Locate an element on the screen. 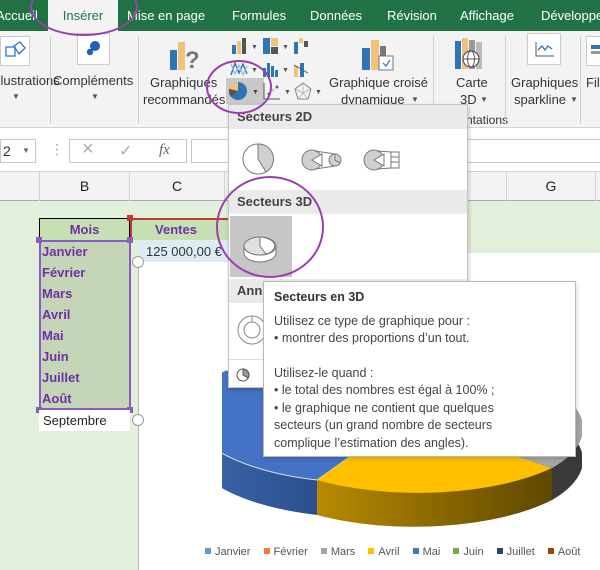 The height and width of the screenshot is (570, 600). more-pie-charts-link is located at coordinates (243, 376).